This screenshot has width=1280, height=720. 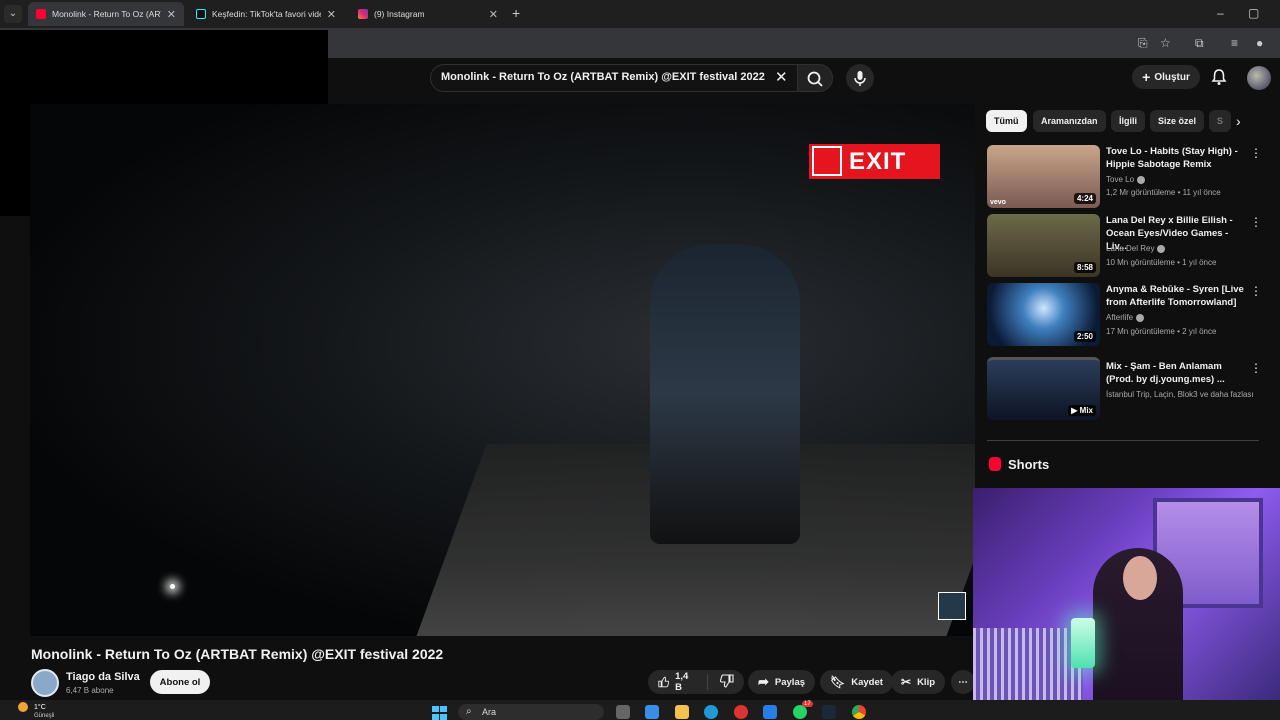 What do you see at coordinates (781, 77) in the screenshot?
I see `clear-search-icon: ✕` at bounding box center [781, 77].